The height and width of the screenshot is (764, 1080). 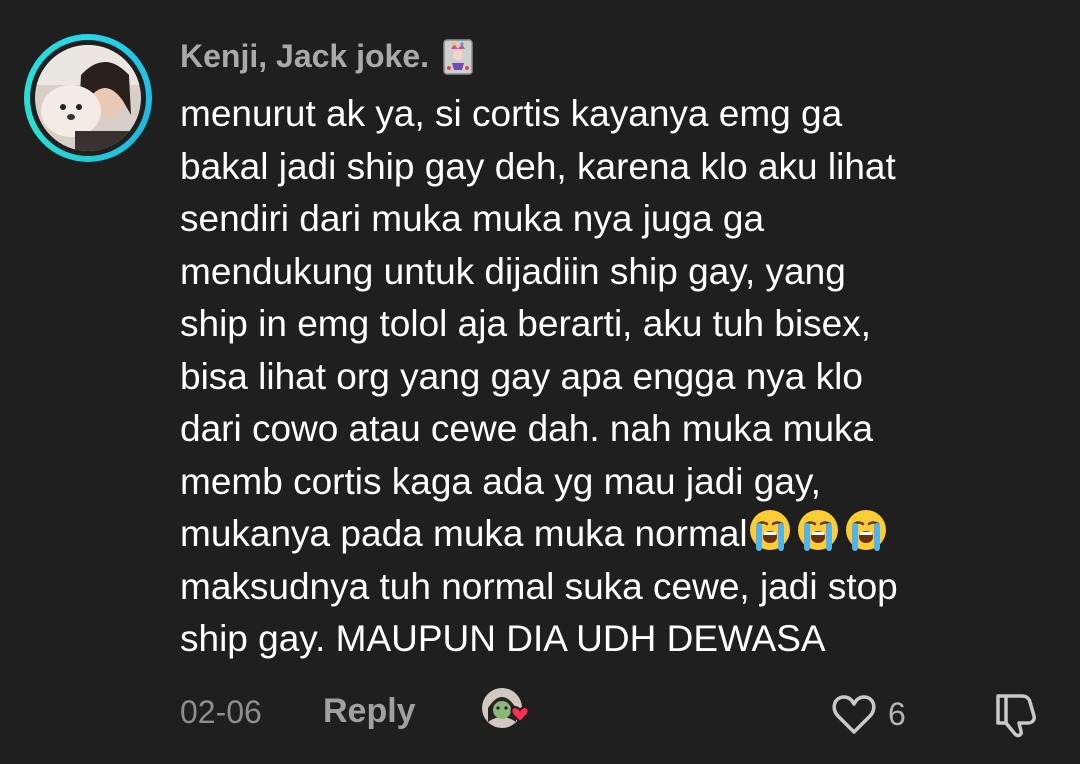 I want to click on thumbs-down-icon, so click(x=1016, y=716).